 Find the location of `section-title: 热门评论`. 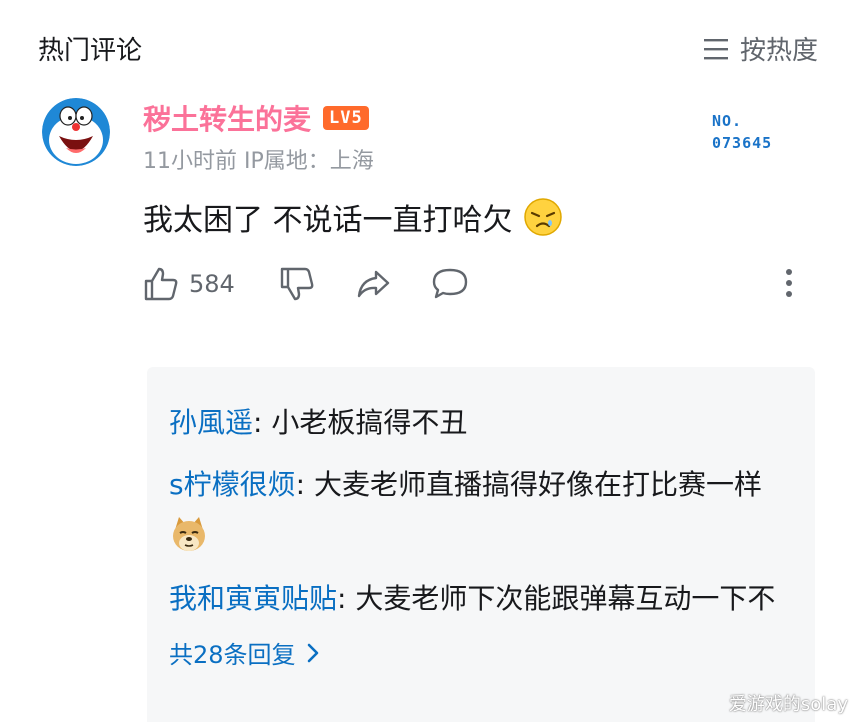

section-title: 热门评论 is located at coordinates (90, 51).